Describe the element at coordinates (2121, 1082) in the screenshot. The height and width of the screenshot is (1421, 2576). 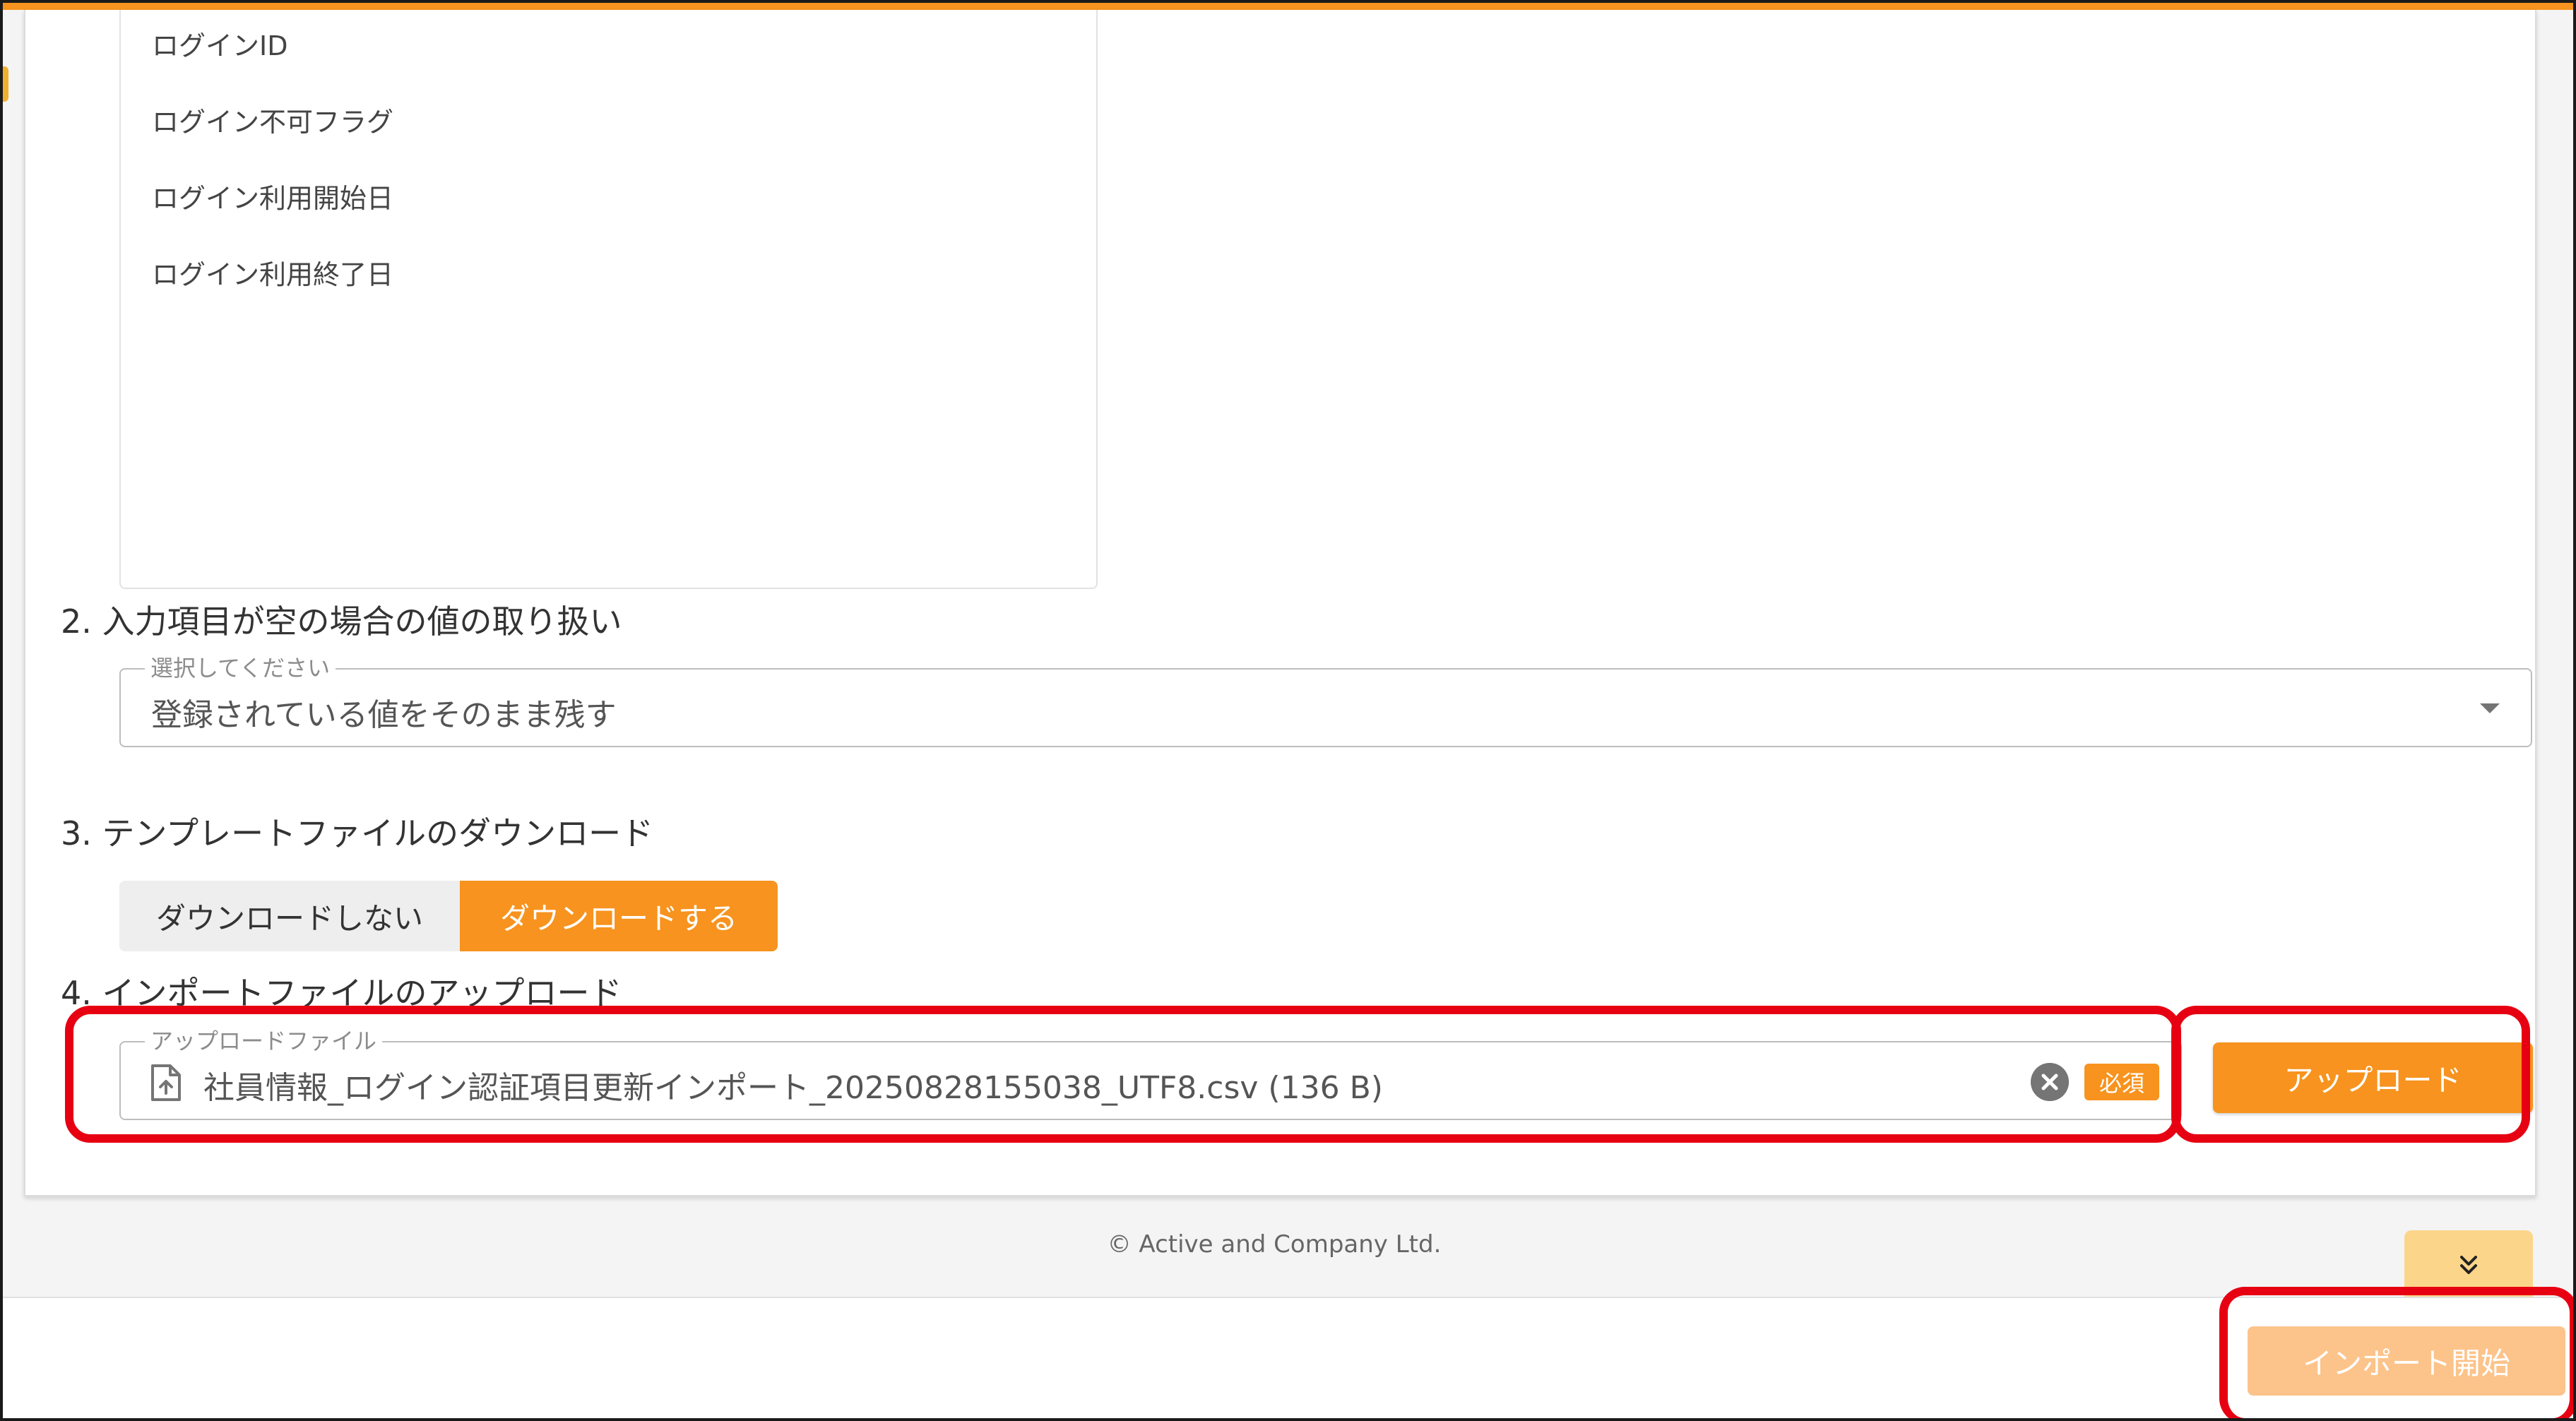
I see `required-badge: 必須` at that location.